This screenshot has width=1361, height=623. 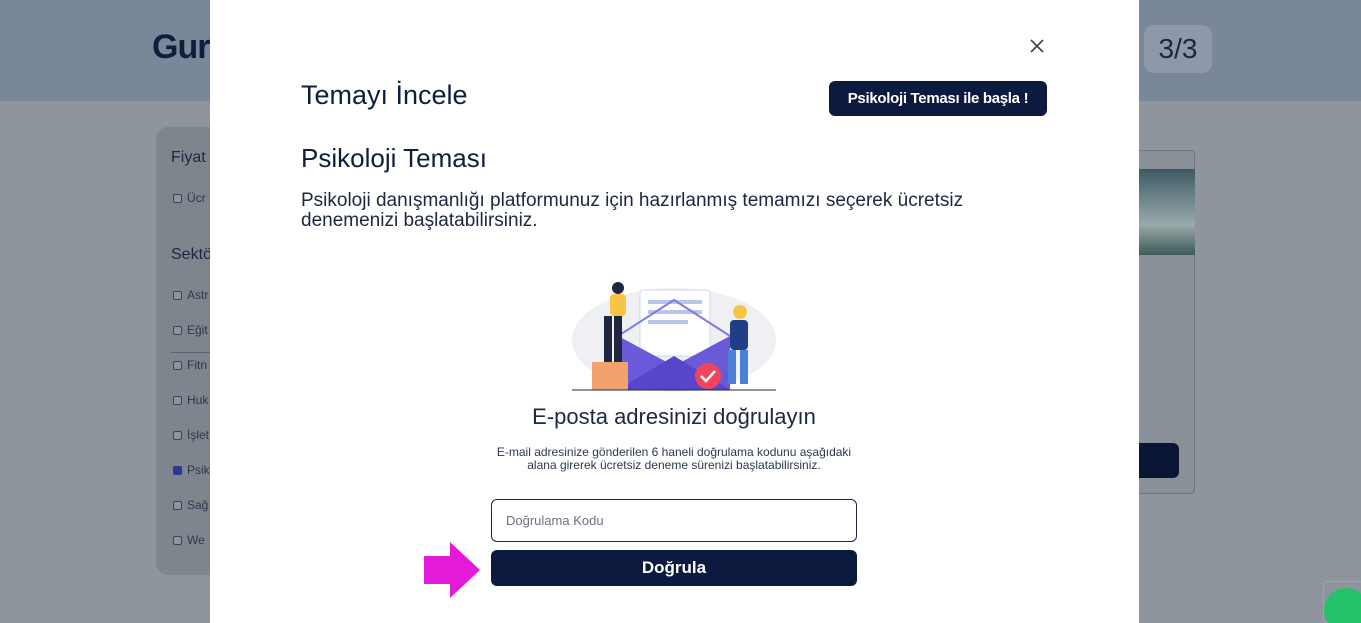 I want to click on site-logo: Gur, so click(x=181, y=47).